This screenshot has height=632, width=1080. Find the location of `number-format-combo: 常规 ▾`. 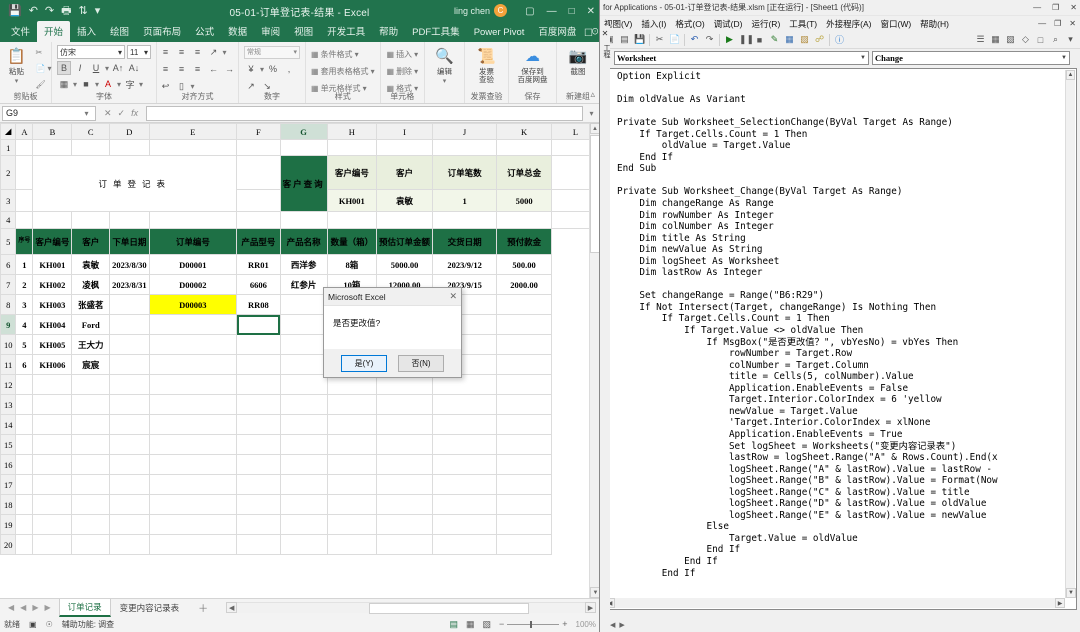

number-format-combo: 常规 ▾ is located at coordinates (272, 52).